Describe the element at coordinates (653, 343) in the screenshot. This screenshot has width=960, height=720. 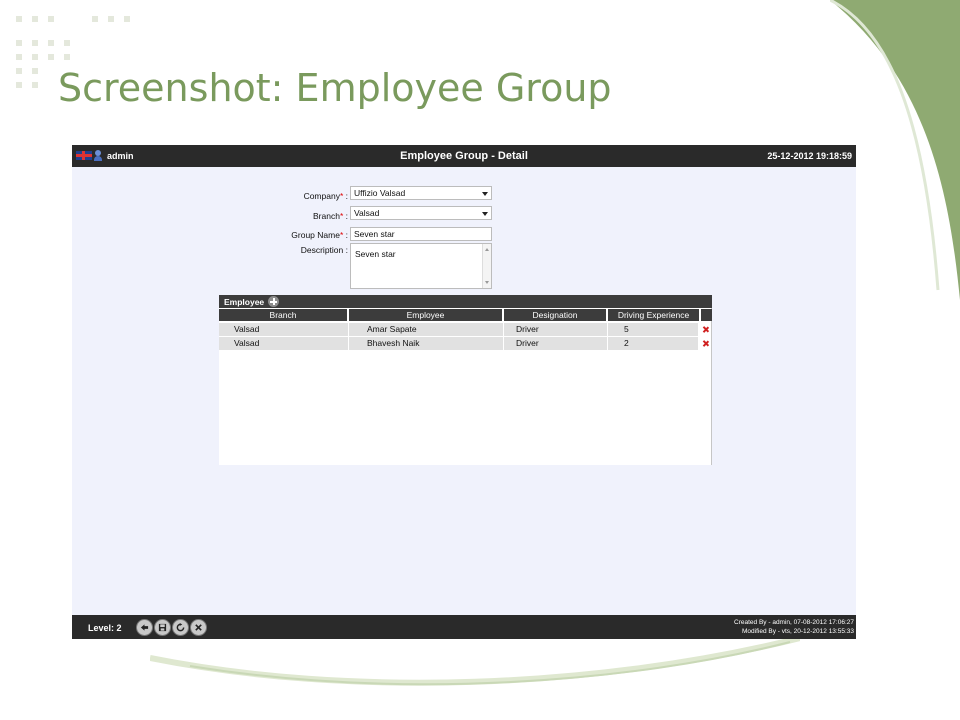
I see `cell-driving-experience: 2` at that location.